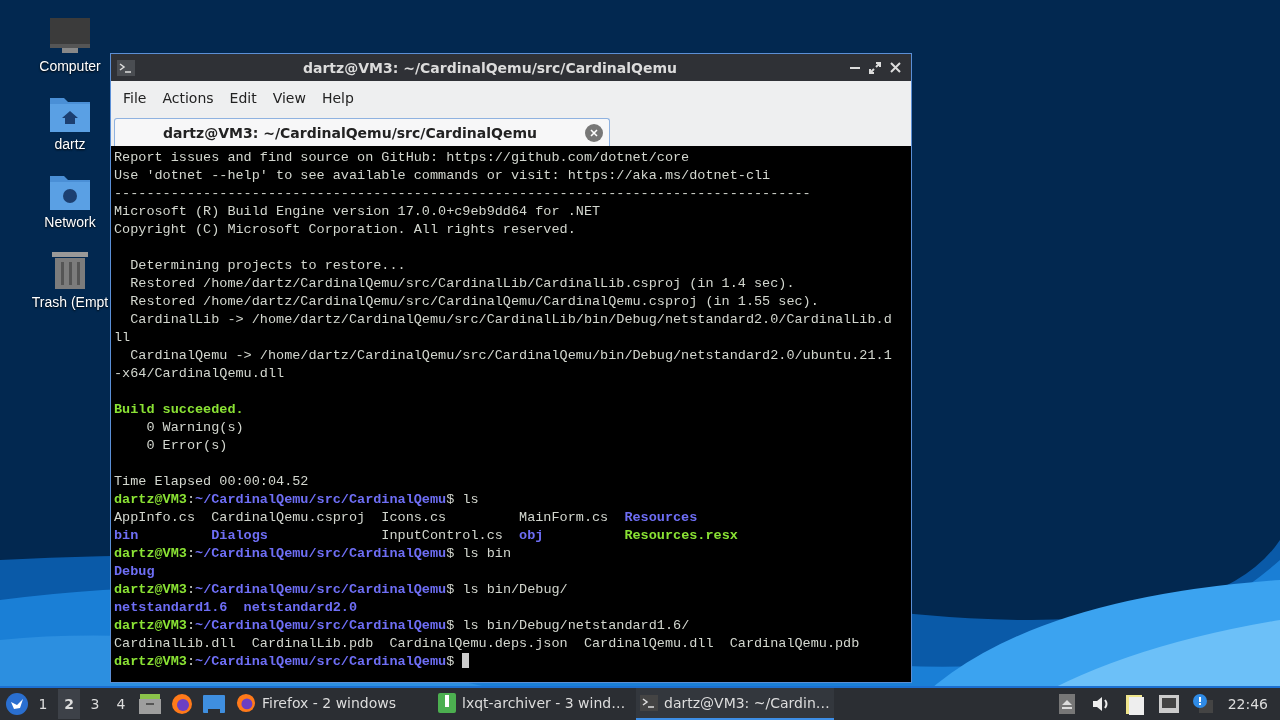  Describe the element at coordinates (406, 518) in the screenshot. I see `terminal-line: AppInfo.cs CardinalQemu.csproj Icons.cs MainForm.cs Resources` at that location.